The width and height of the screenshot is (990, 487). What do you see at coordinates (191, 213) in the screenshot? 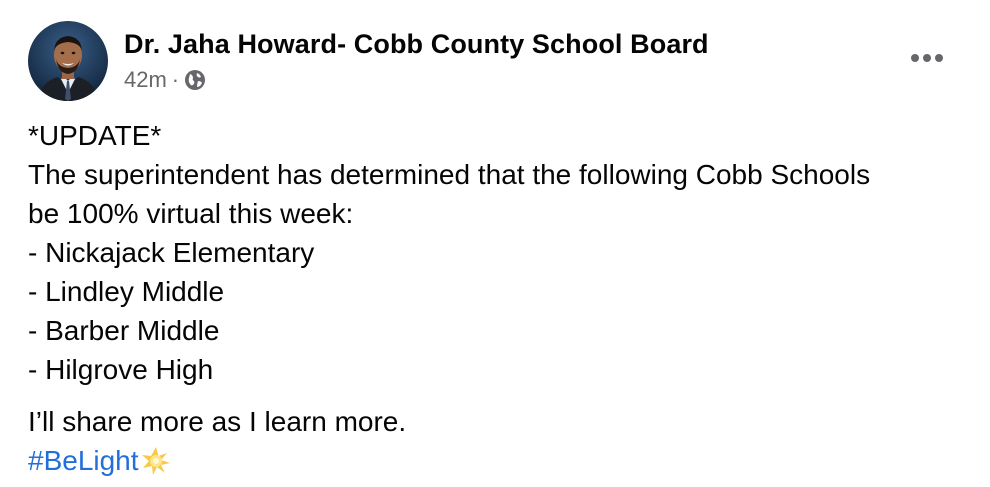
I see `post-line: be 100% virtual this week:` at bounding box center [191, 213].